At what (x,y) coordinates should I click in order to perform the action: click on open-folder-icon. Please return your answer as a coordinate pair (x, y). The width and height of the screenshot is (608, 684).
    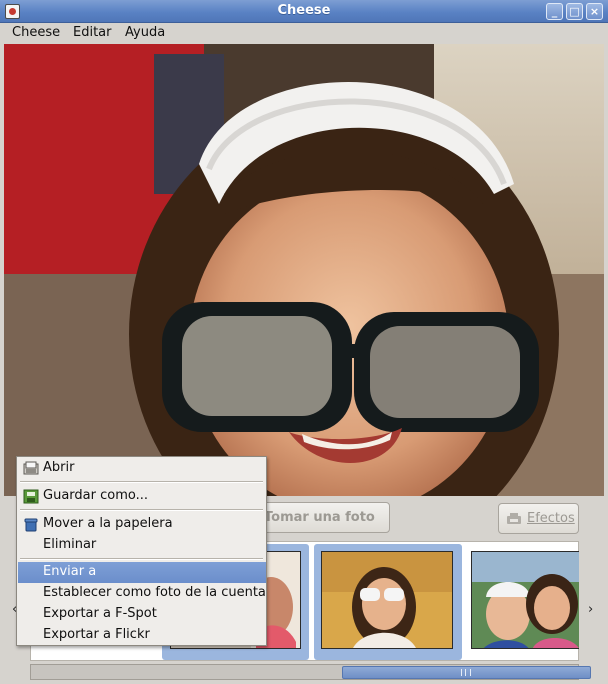
    Looking at the image, I should click on (31, 468).